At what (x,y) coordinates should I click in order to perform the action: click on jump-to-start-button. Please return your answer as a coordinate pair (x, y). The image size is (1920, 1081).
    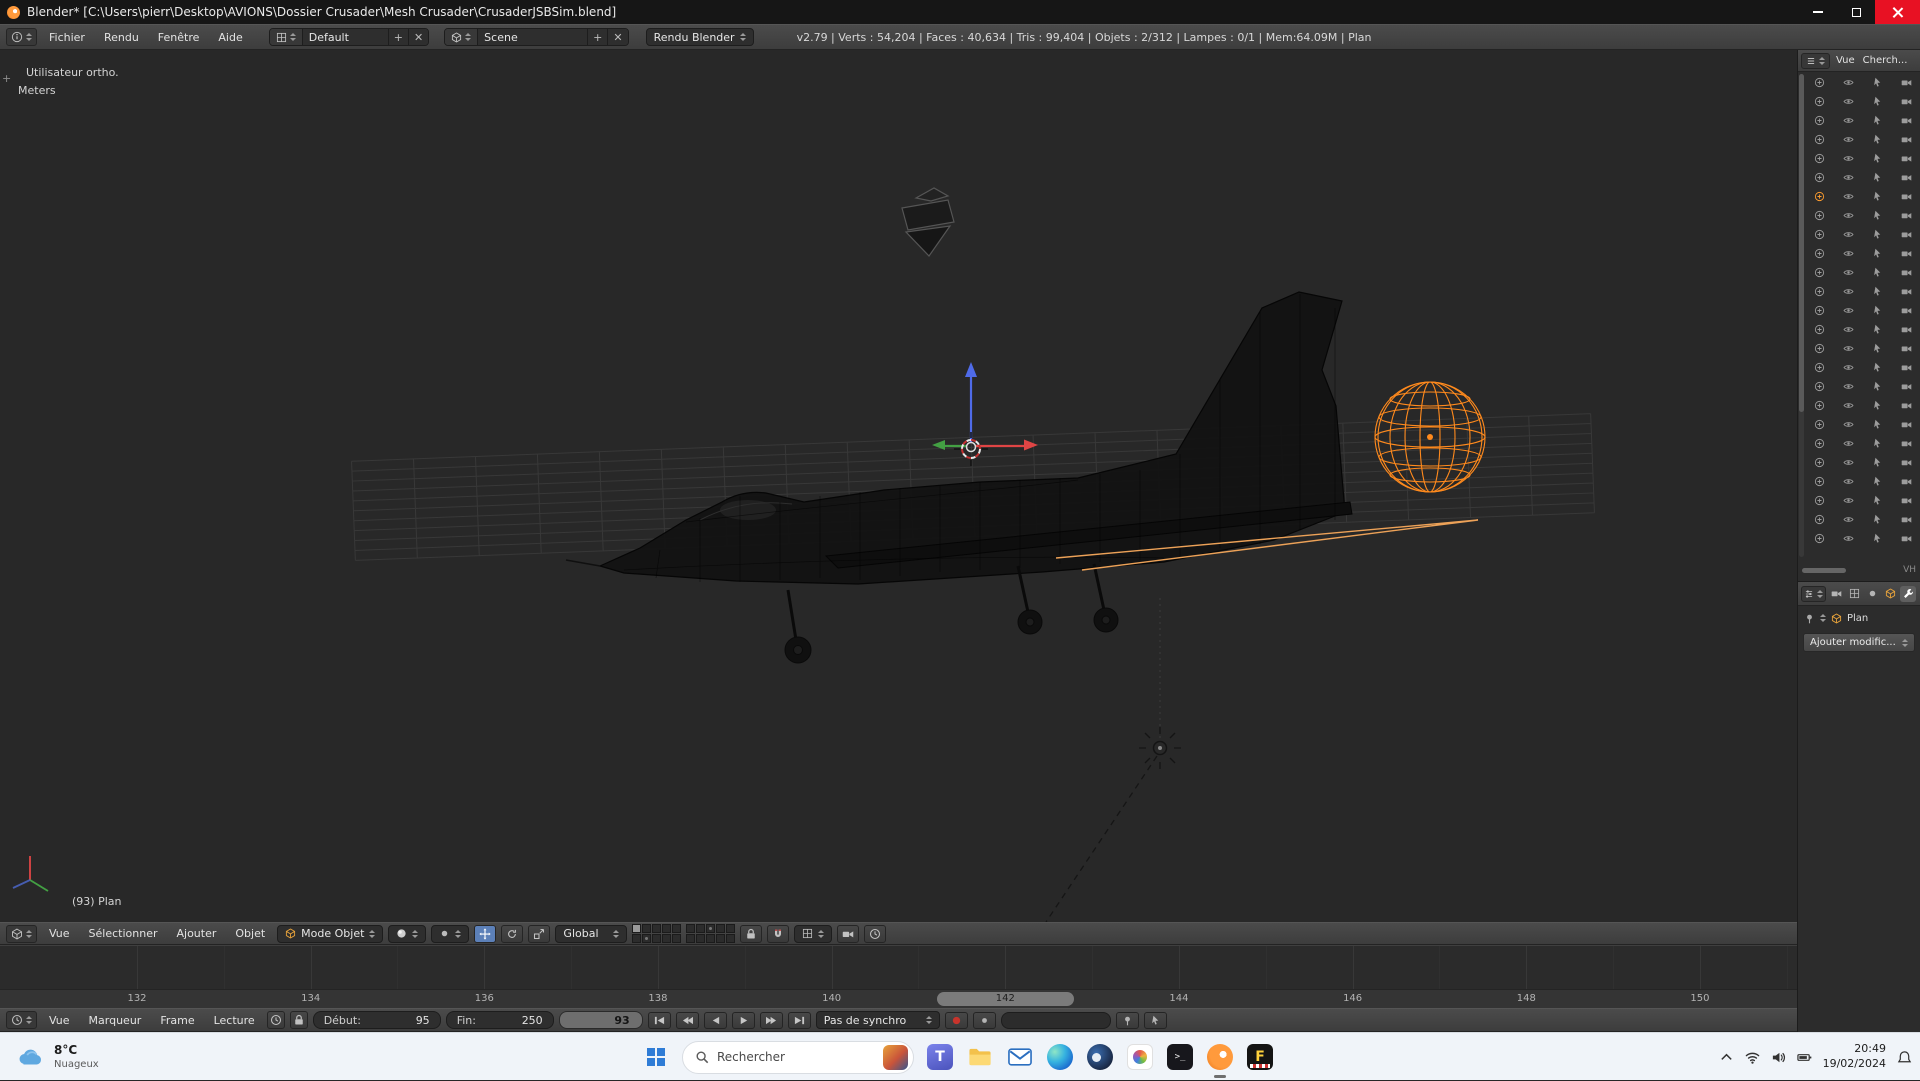
    Looking at the image, I should click on (659, 1020).